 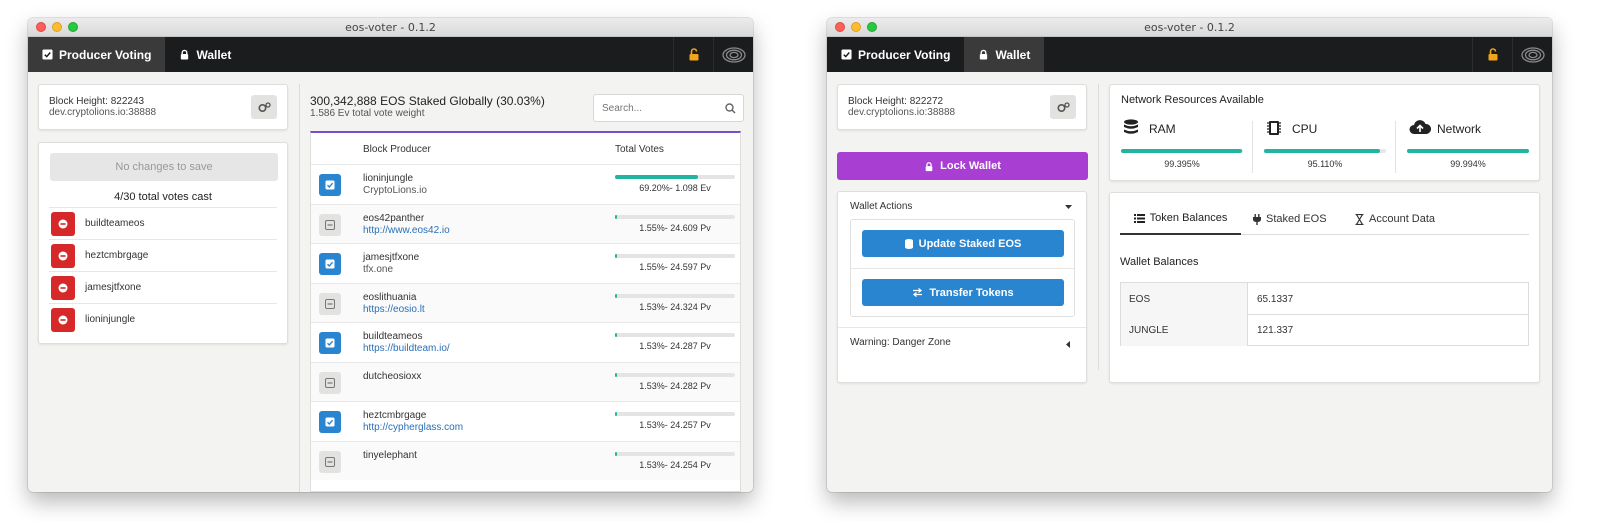 I want to click on selected-producer-name: jamesjtfxone, so click(x=113, y=287).